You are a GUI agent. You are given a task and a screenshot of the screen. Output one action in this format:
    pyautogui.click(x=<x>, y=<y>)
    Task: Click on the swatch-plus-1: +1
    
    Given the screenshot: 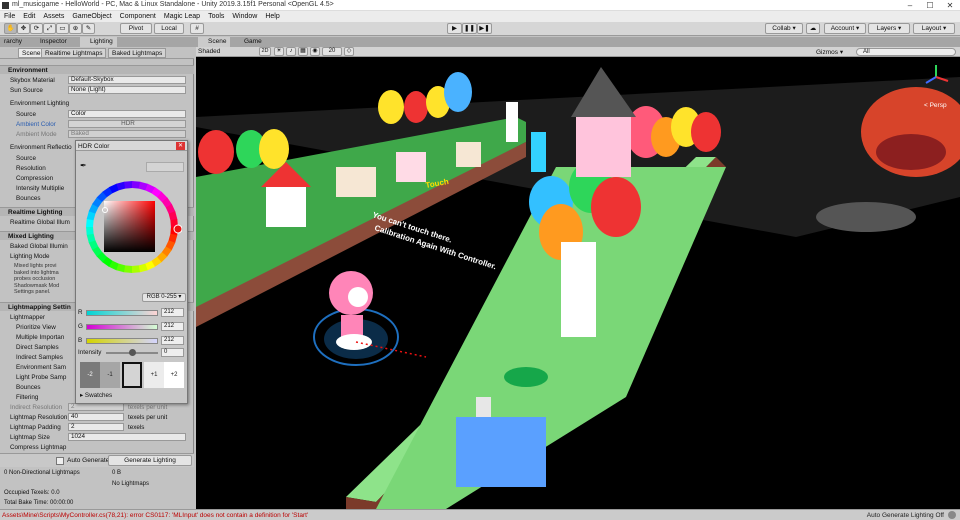 What is the action you would take?
    pyautogui.click(x=154, y=375)
    